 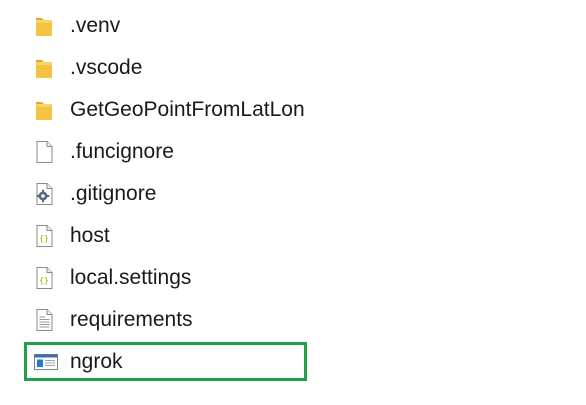 What do you see at coordinates (293, 152) in the screenshot?
I see `list-item-funcignore: .funcignore` at bounding box center [293, 152].